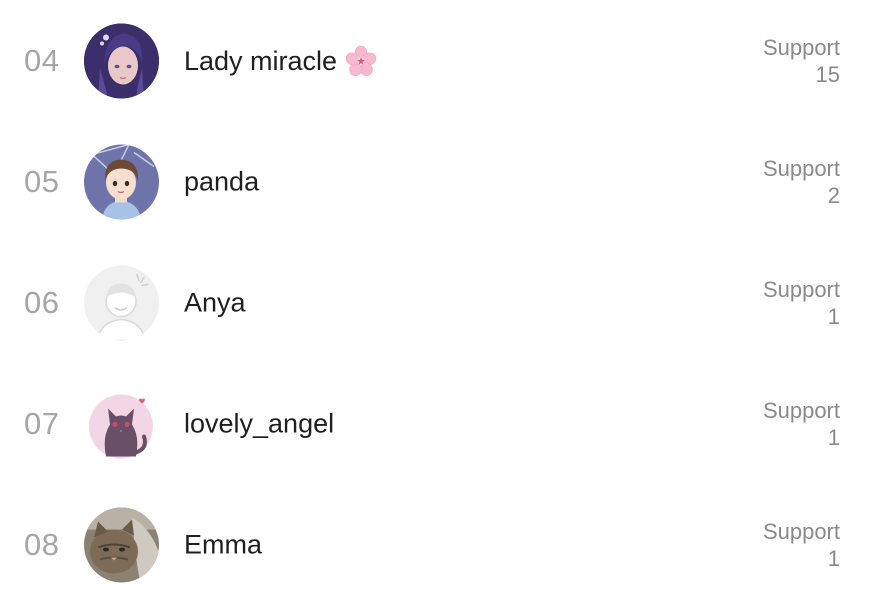  Describe the element at coordinates (121, 182) in the screenshot. I see `cartoon-boy-avatar` at that location.